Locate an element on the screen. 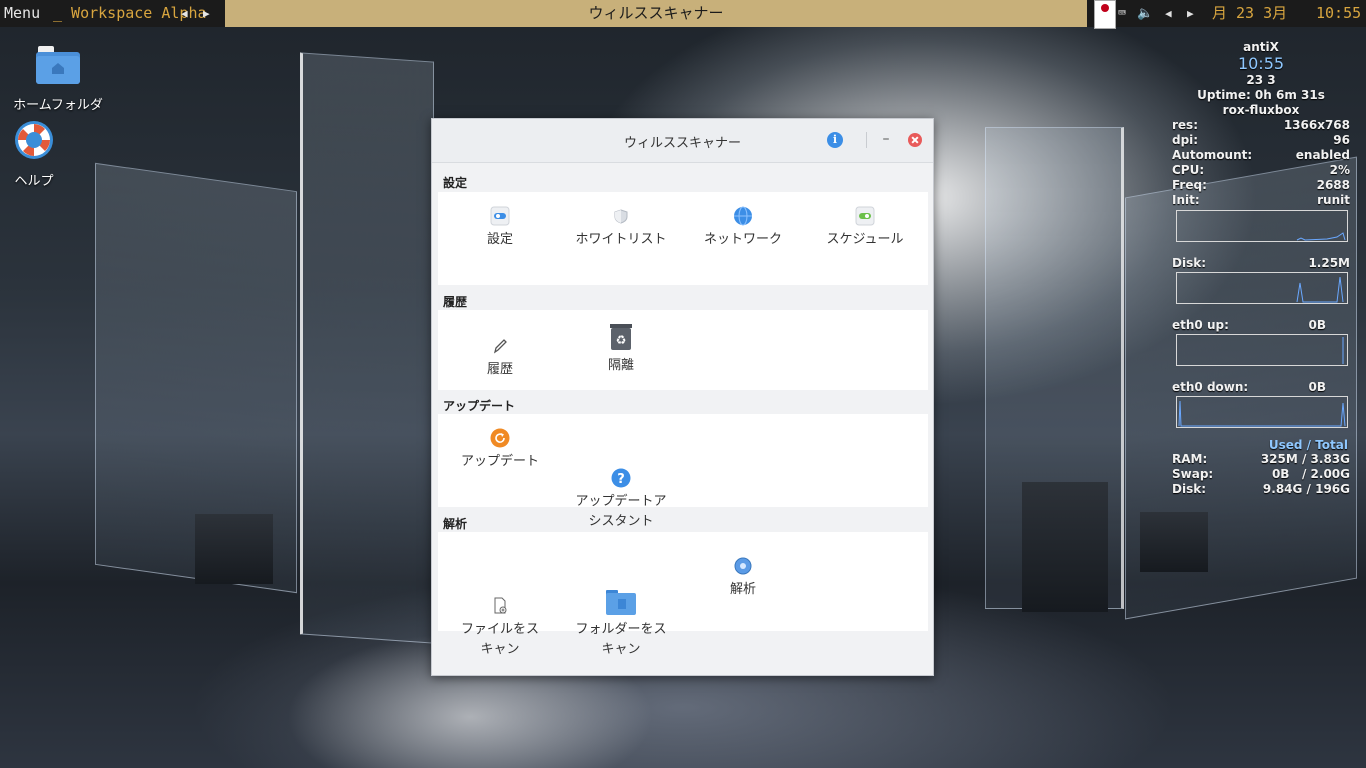  section-title-settings: 設定 is located at coordinates (455, 183).